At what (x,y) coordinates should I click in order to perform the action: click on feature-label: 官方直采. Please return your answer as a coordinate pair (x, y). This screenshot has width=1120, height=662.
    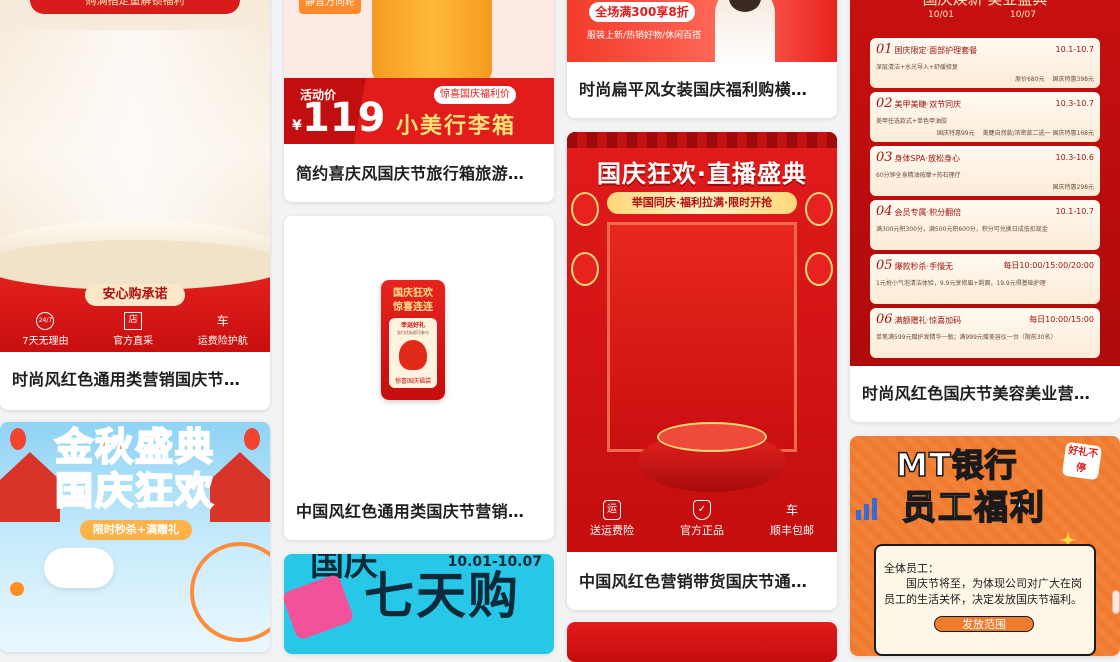
    Looking at the image, I should click on (133, 341).